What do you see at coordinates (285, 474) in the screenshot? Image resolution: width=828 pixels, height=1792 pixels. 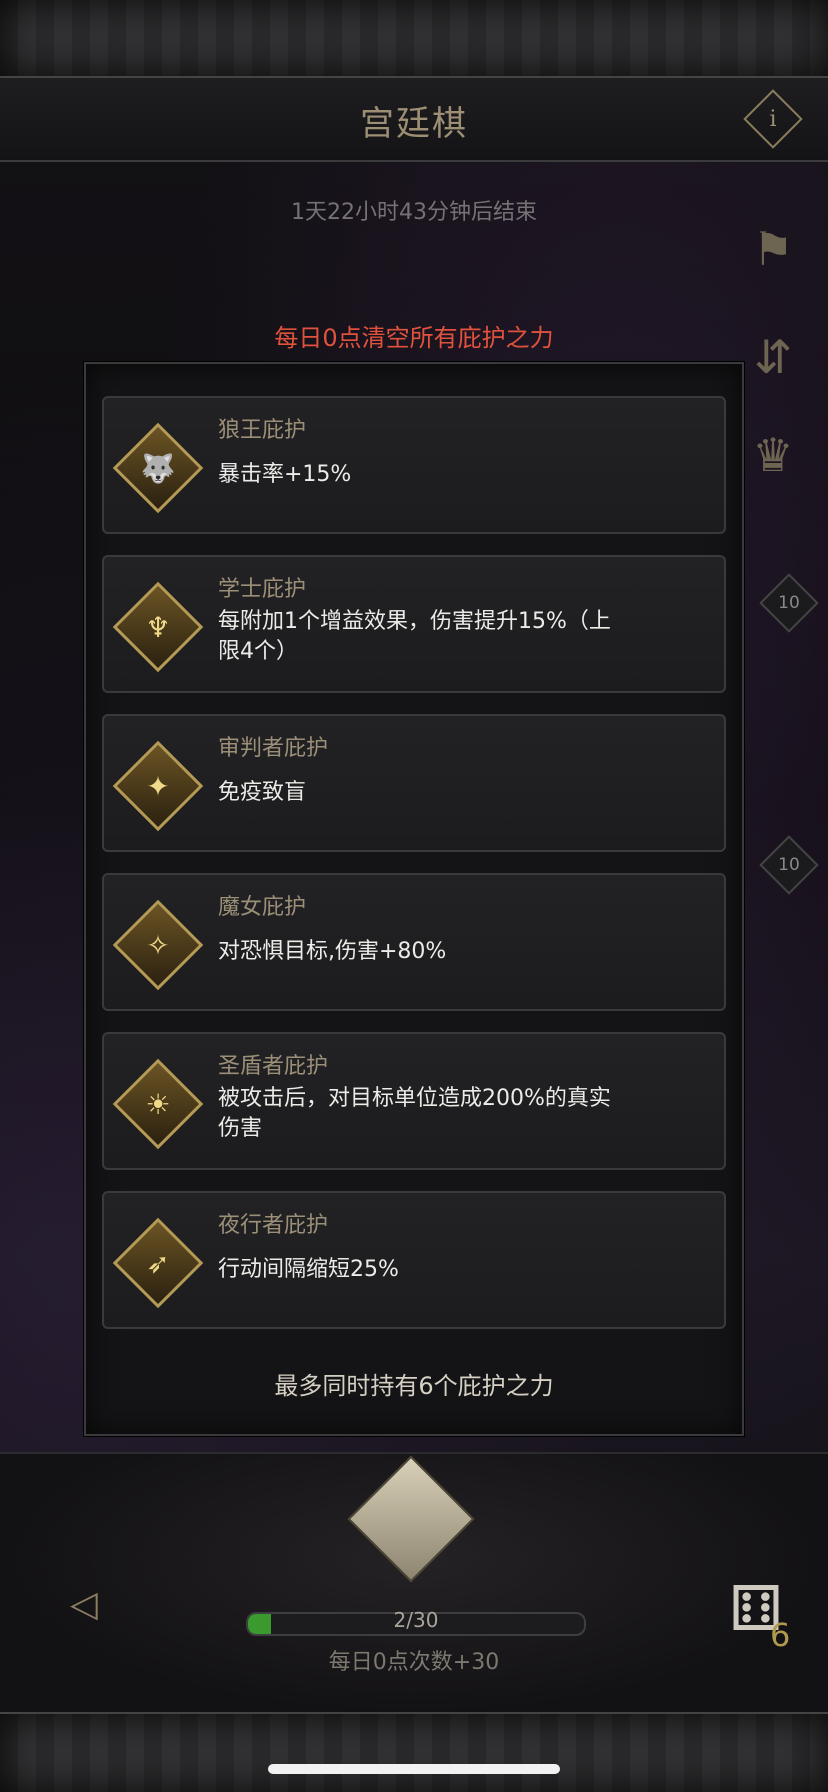 I see `blessing-desc: 暴击率+15%` at bounding box center [285, 474].